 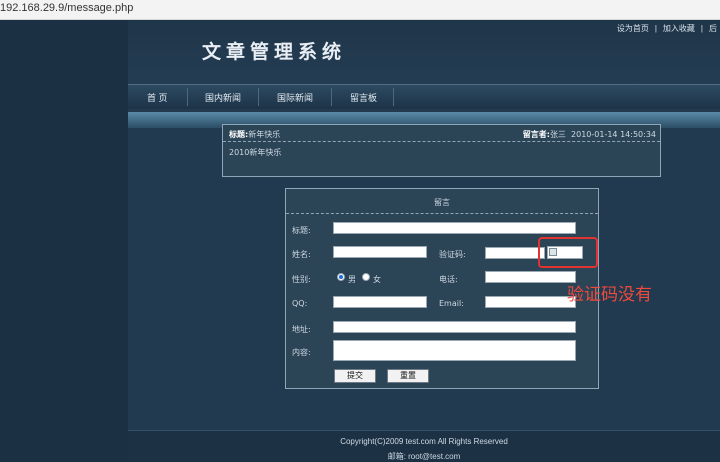 I want to click on message-meta: 留言者:张三 2010-01-14 14:50:34, so click(x=589, y=134).